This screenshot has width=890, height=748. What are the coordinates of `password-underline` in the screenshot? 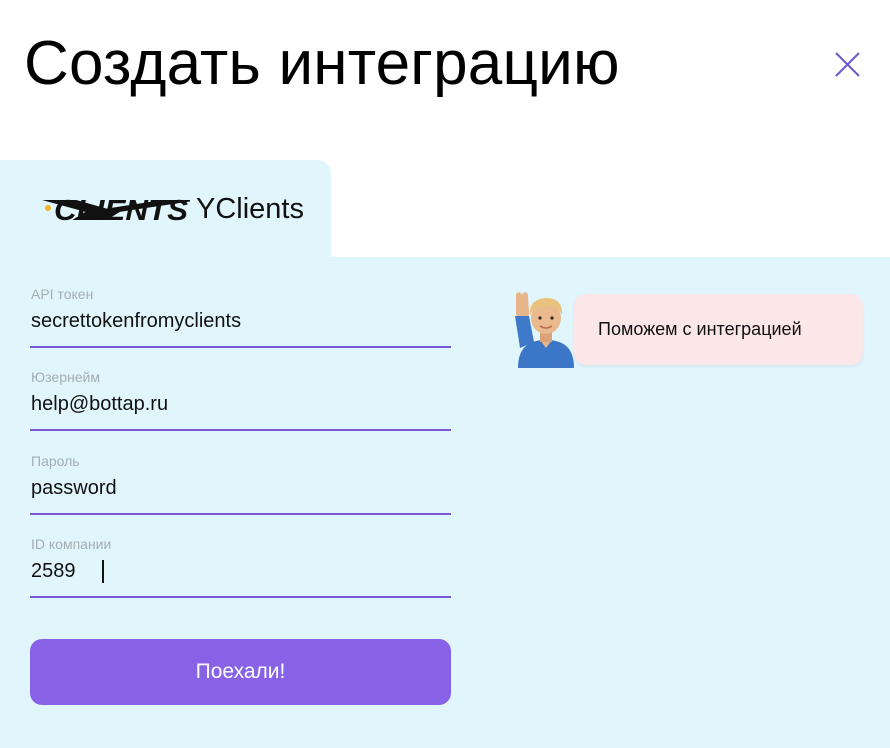 It's located at (240, 514).